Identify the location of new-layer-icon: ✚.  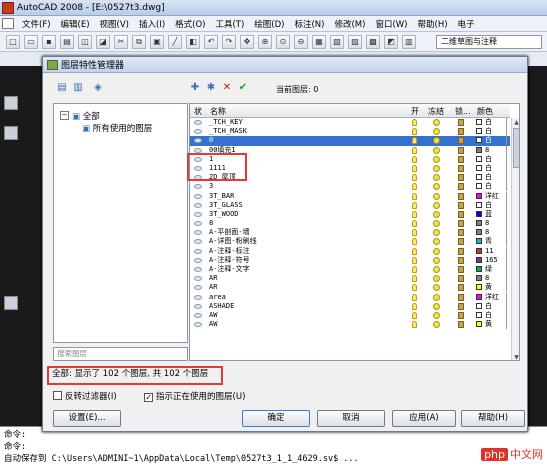
(195, 88).